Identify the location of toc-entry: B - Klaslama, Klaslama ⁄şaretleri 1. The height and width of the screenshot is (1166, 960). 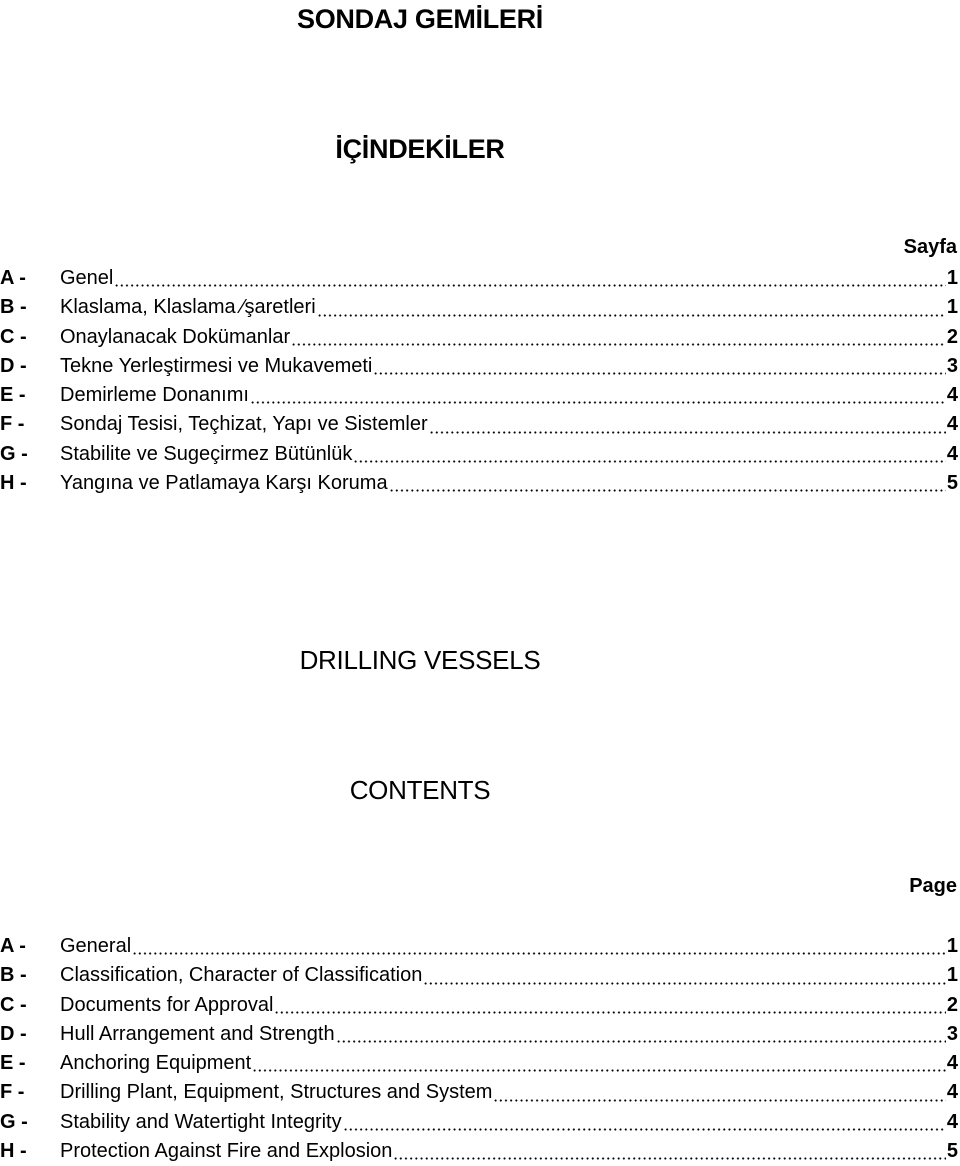
(479, 307).